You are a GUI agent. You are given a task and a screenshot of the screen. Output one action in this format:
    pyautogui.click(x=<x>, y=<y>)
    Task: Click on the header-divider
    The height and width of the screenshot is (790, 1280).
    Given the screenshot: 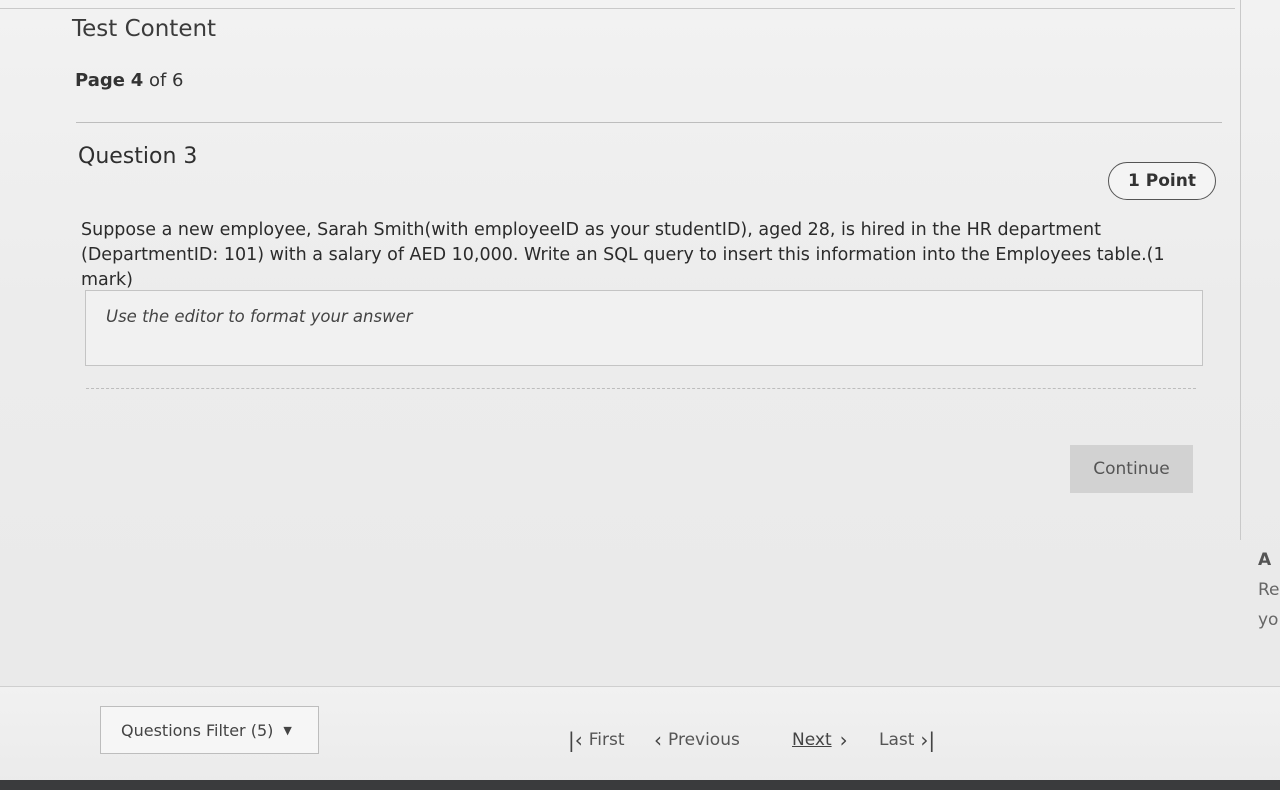 What is the action you would take?
    pyautogui.click(x=649, y=122)
    